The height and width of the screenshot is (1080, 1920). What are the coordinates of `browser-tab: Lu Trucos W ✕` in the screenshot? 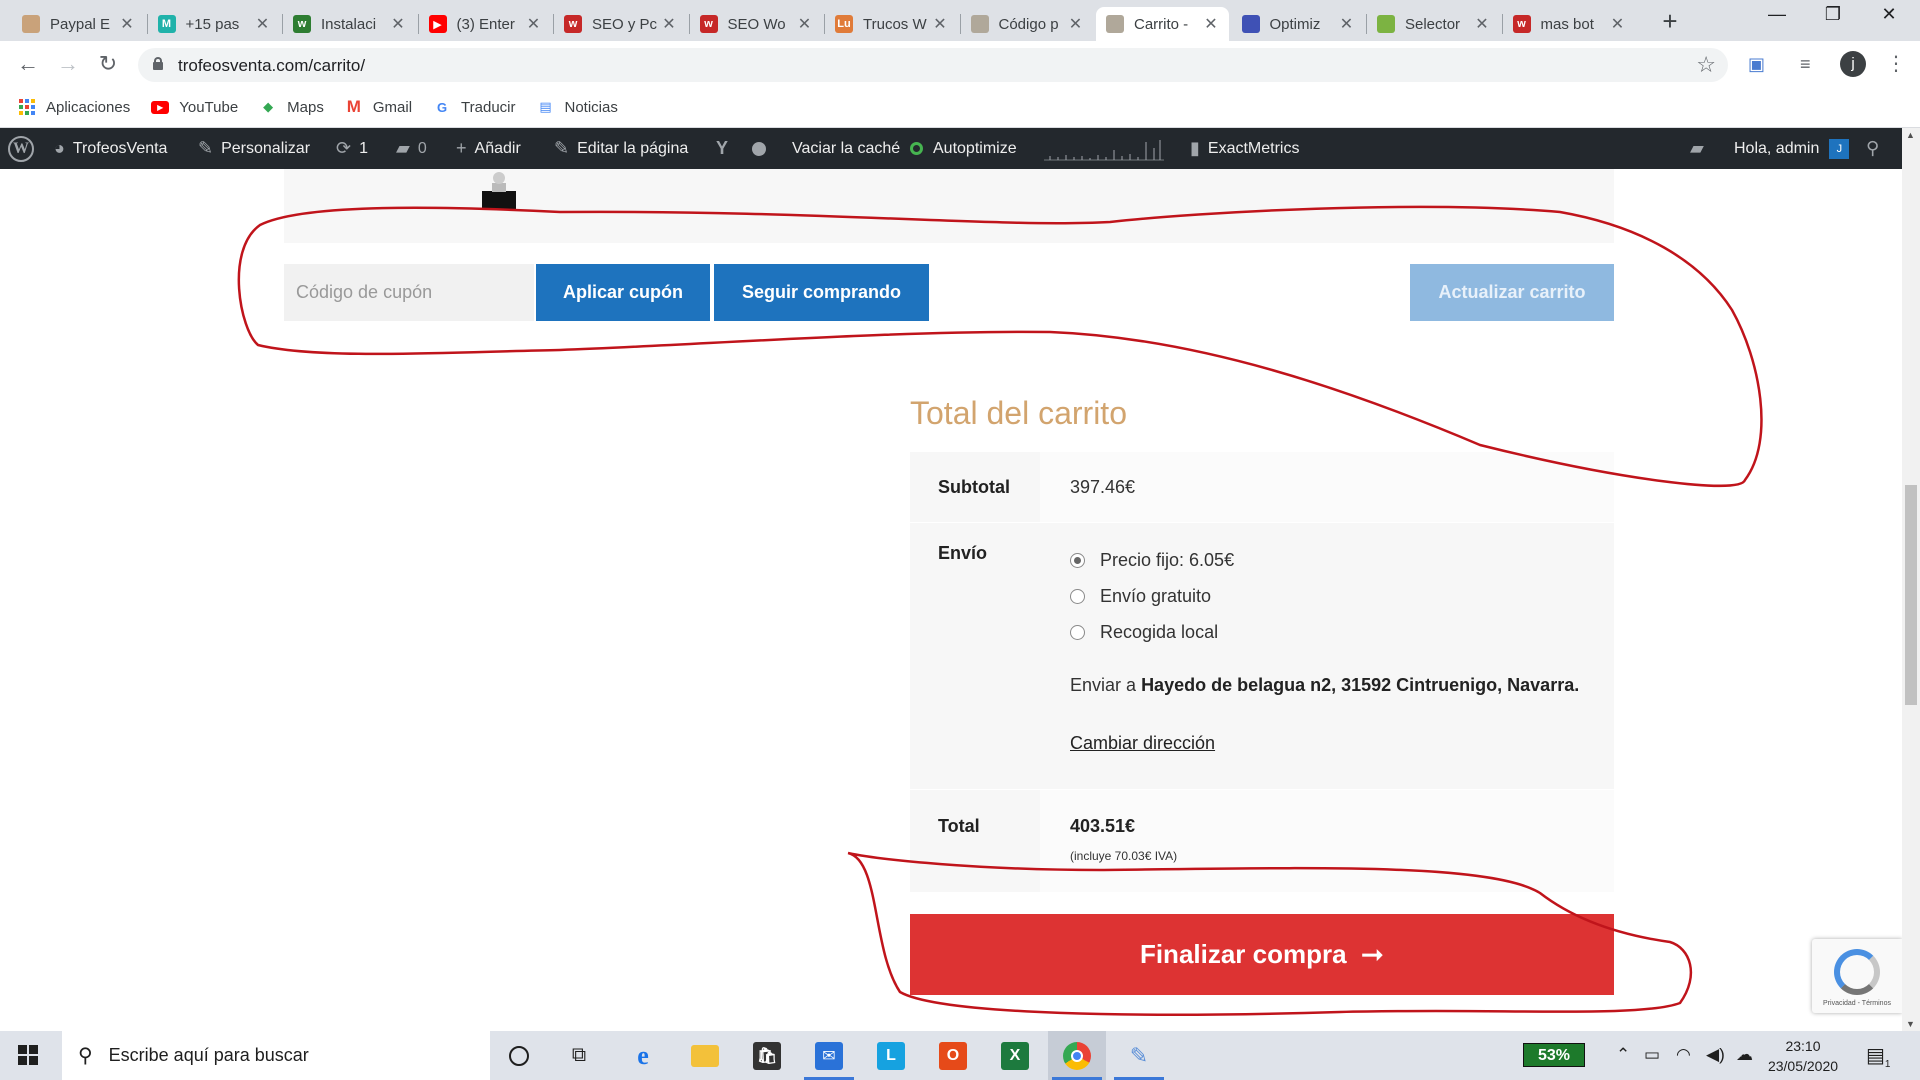 It's located at (891, 24).